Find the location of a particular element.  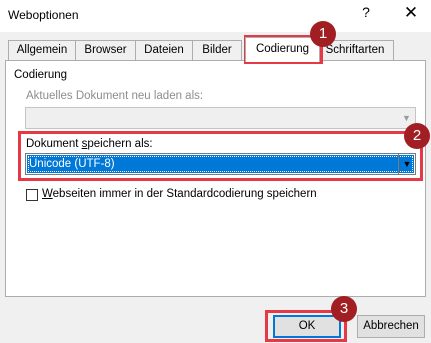

help-button: ? is located at coordinates (366, 15).